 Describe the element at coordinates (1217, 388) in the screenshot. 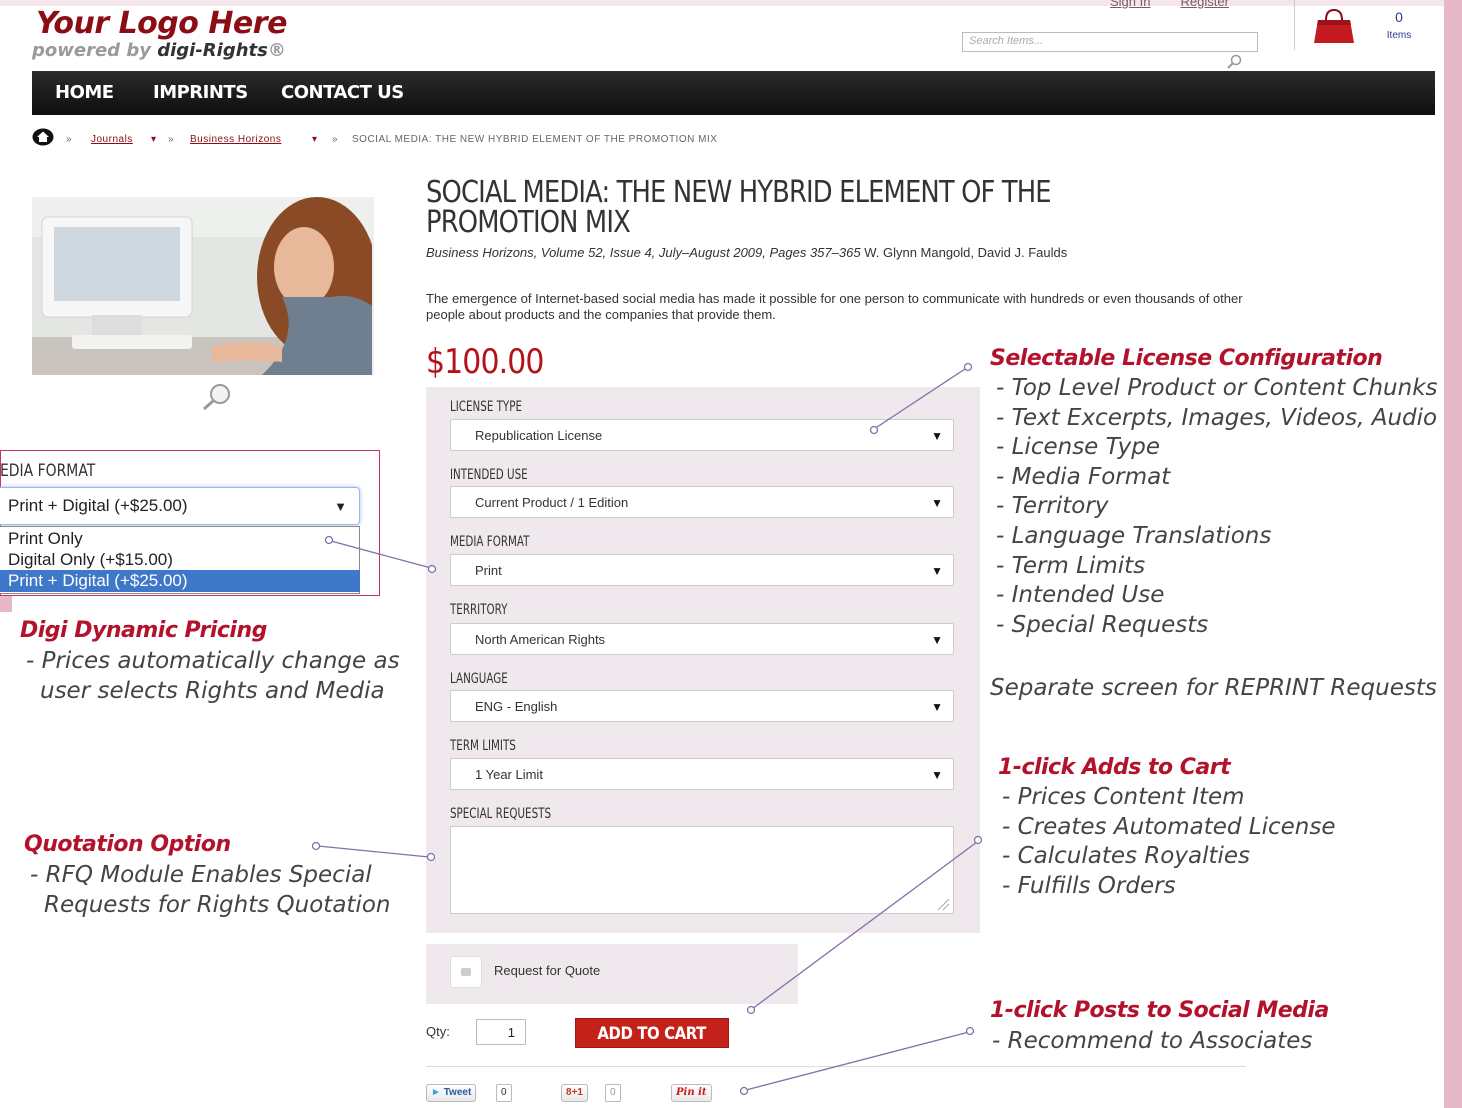

I see `annotation-license-config-item: - Top Level Product or Content Chunks` at that location.